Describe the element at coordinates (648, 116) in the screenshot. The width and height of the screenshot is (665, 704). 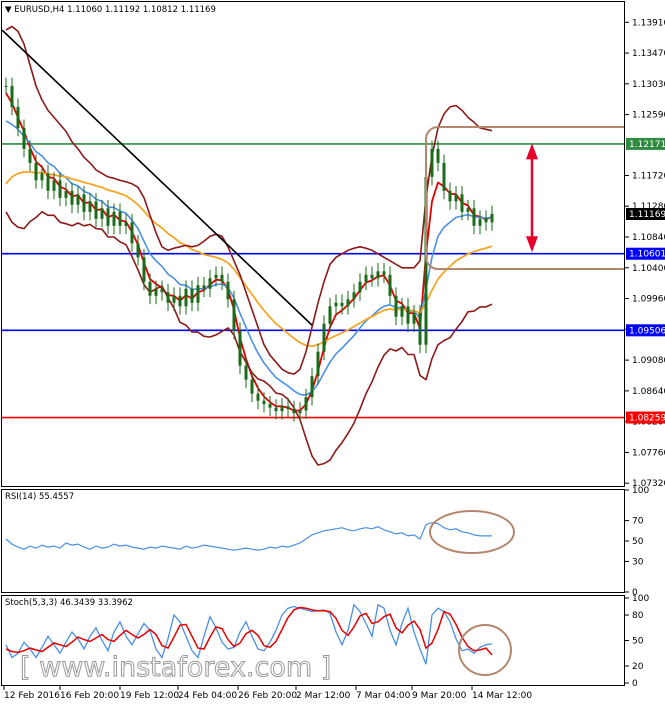
I see `price-tick-label: 1.12590` at that location.